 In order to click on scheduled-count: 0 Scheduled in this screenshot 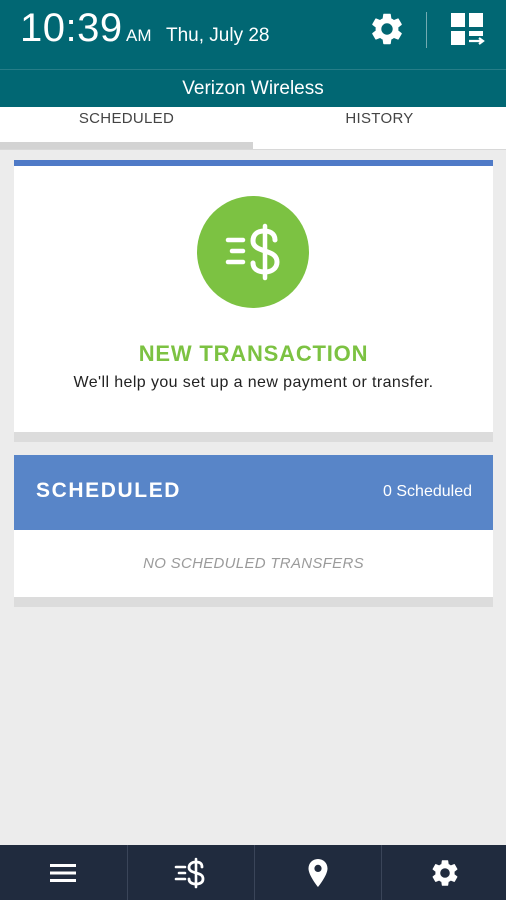, I will do `click(427, 491)`.